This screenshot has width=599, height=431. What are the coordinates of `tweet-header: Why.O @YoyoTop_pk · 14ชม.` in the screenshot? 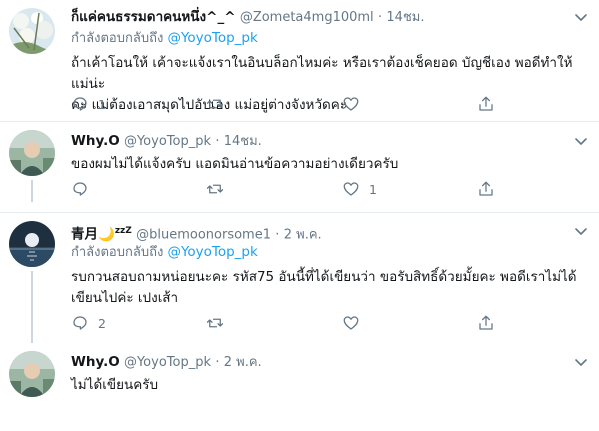 It's located at (329, 141).